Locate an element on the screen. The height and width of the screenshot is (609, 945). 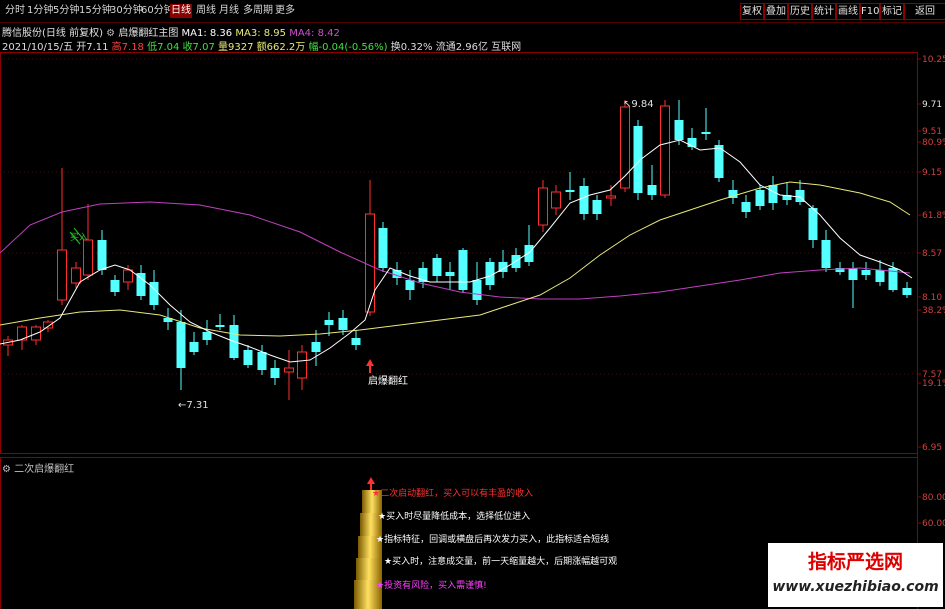
sub-arrow-head is located at coordinates (371, 480).